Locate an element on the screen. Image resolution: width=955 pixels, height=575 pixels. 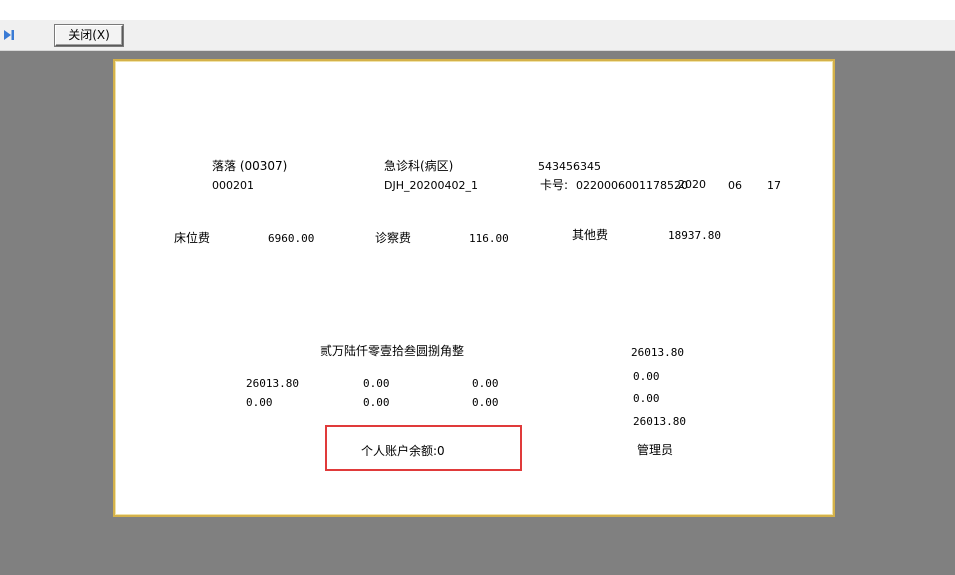
top-strip is located at coordinates (477, 10).